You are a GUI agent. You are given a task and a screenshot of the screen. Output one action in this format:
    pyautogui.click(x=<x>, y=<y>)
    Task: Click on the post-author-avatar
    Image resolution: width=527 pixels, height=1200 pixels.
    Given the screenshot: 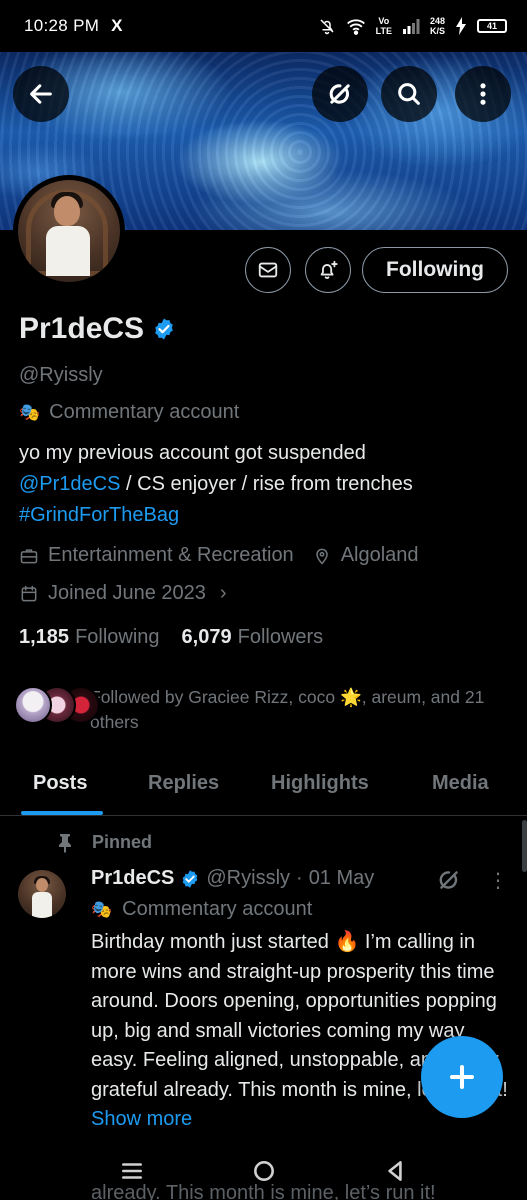 What is the action you would take?
    pyautogui.click(x=42, y=894)
    